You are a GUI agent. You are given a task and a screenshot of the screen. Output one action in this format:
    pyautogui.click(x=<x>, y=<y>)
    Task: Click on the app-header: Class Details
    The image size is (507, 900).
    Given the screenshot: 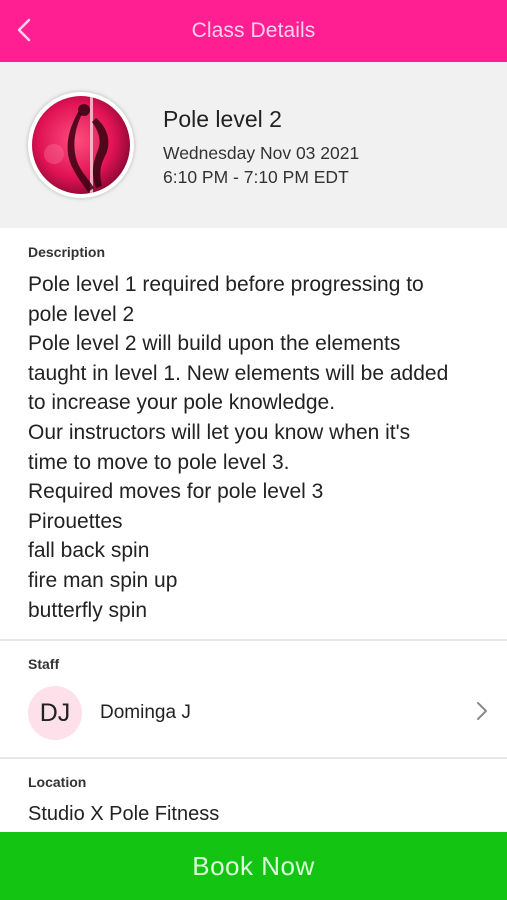 What is the action you would take?
    pyautogui.click(x=253, y=31)
    